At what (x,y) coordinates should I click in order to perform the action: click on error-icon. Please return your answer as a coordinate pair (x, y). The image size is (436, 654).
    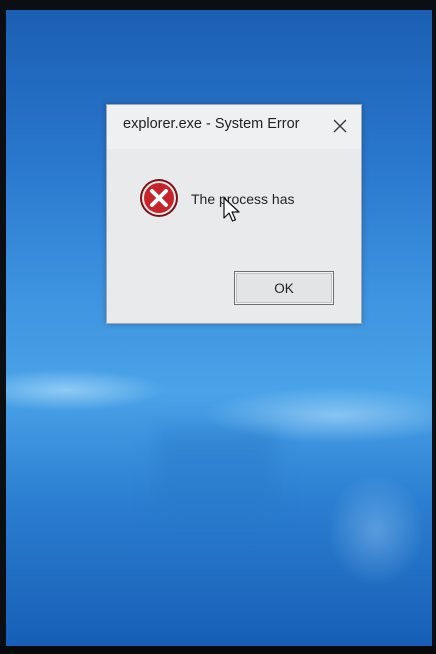
    Looking at the image, I should click on (159, 198).